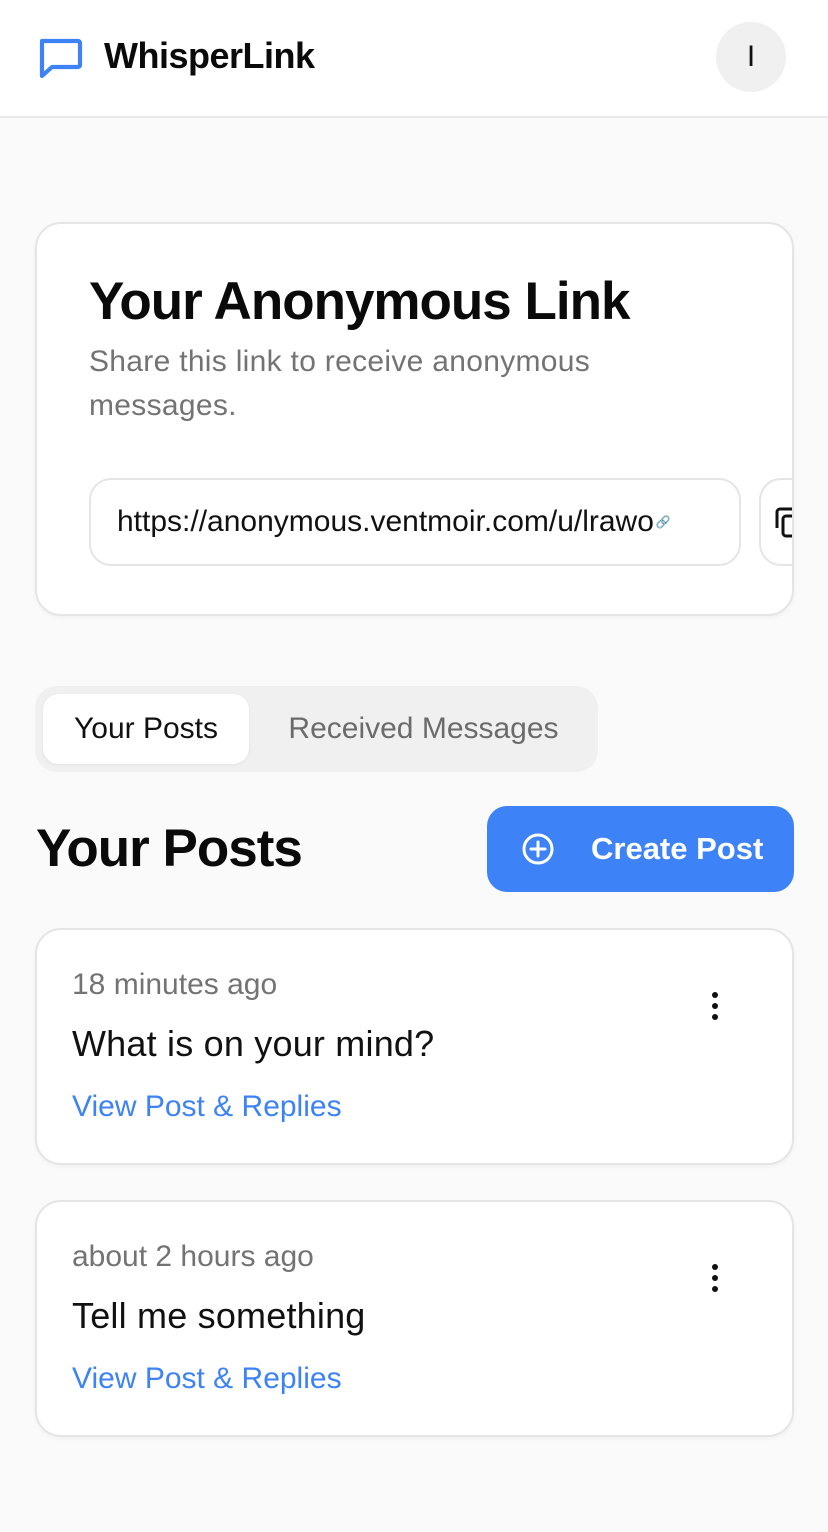 The width and height of the screenshot is (828, 1532). I want to click on tab-received-messages: Received Messages, so click(423, 729).